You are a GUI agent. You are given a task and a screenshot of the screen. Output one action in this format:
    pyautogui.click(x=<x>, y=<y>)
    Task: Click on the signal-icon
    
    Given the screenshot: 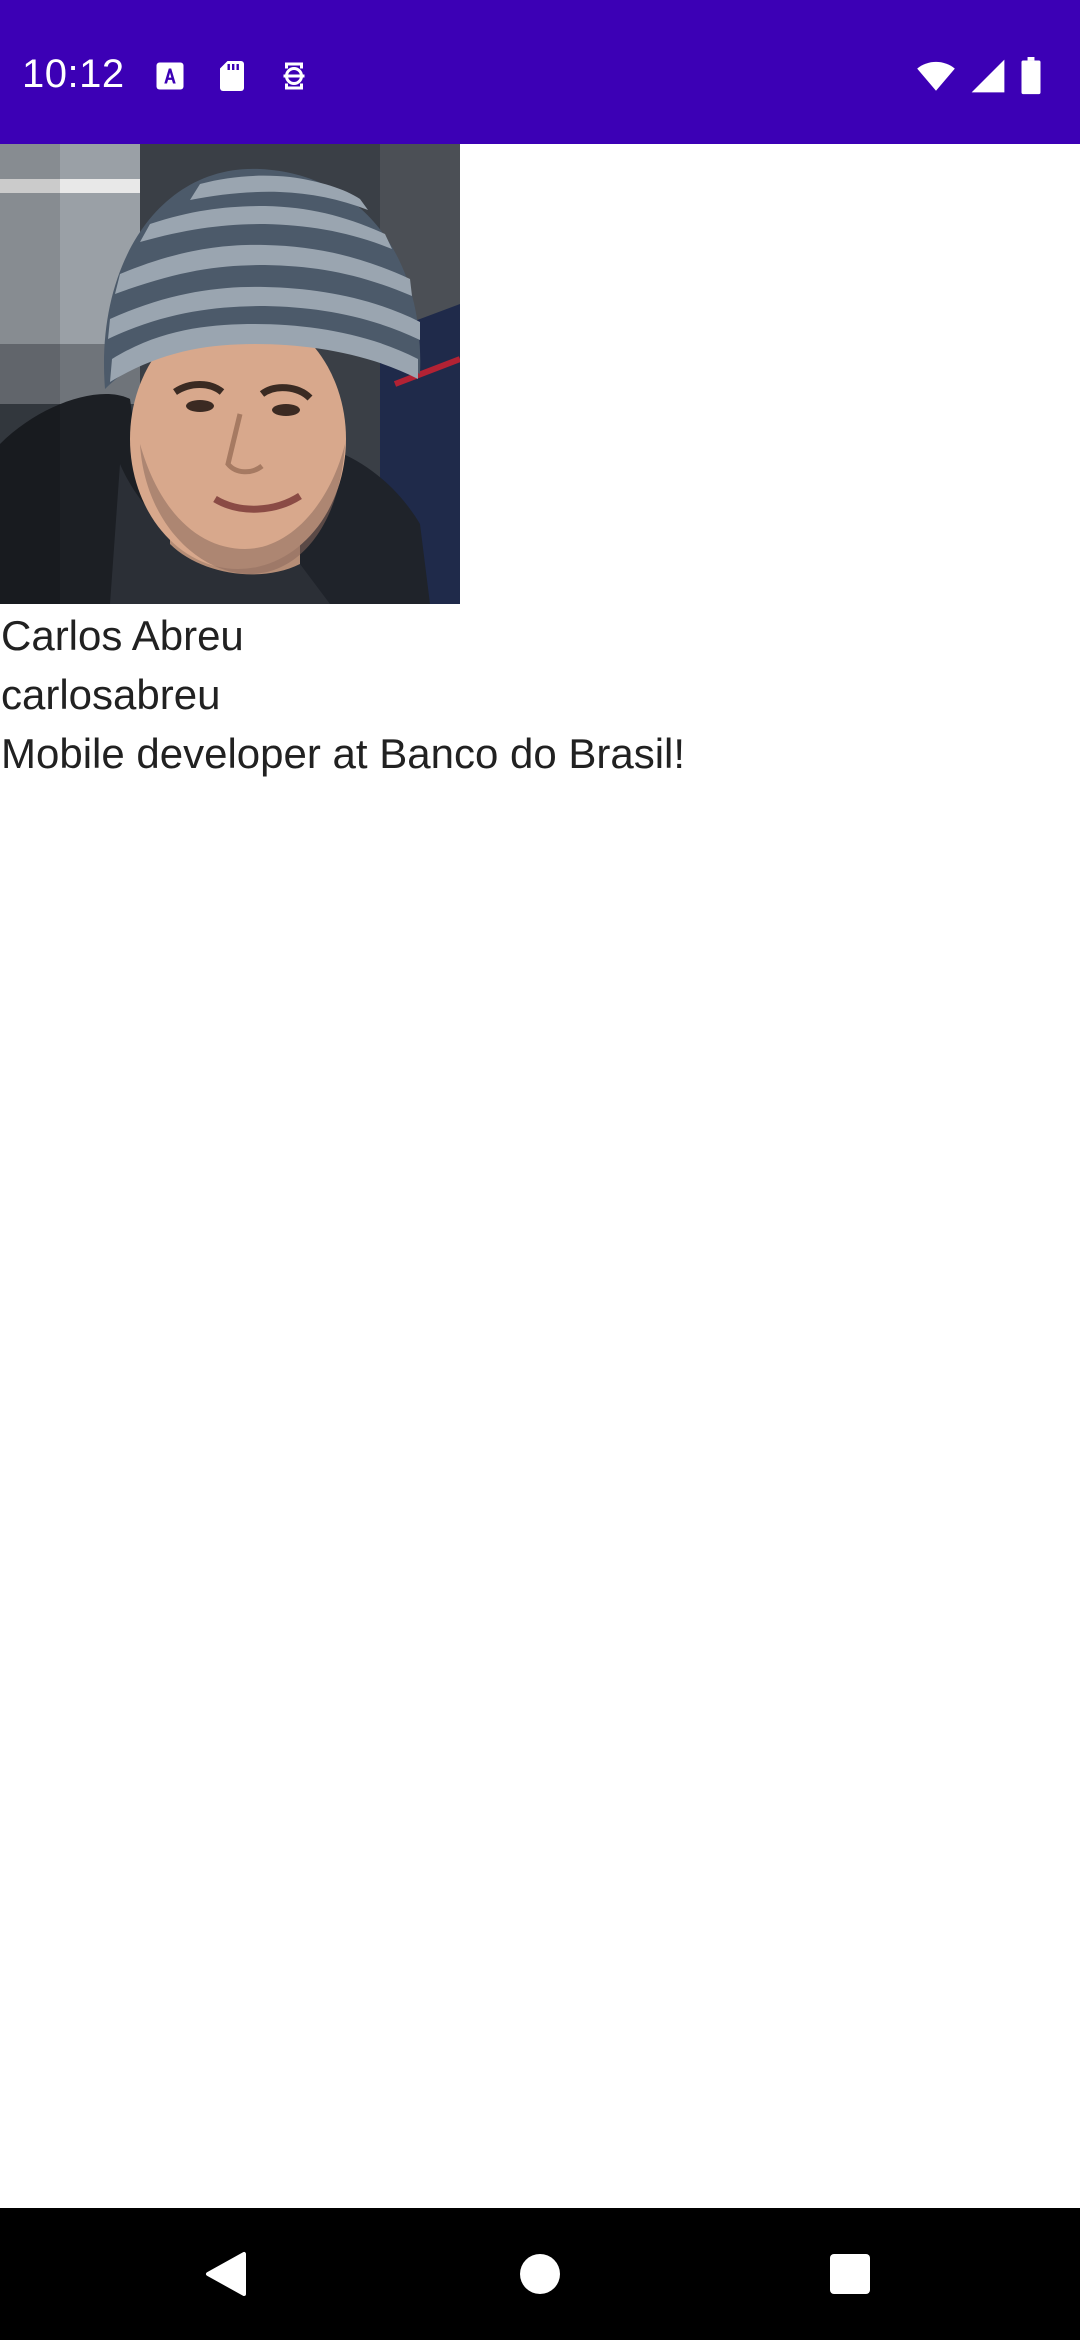 What is the action you would take?
    pyautogui.click(x=988, y=76)
    